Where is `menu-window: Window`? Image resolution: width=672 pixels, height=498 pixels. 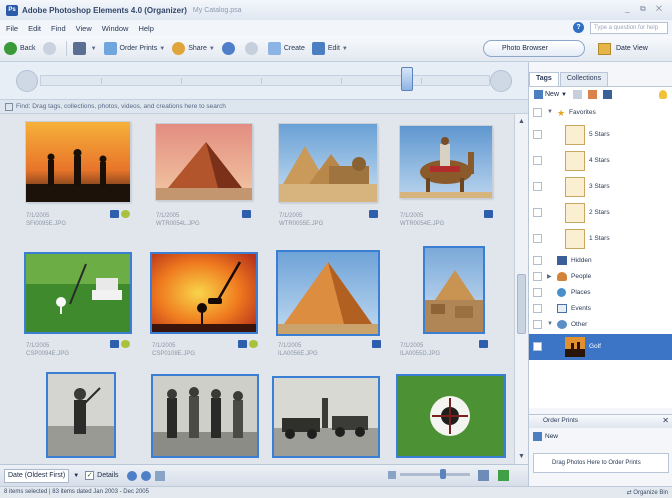 menu-window: Window is located at coordinates (115, 28).